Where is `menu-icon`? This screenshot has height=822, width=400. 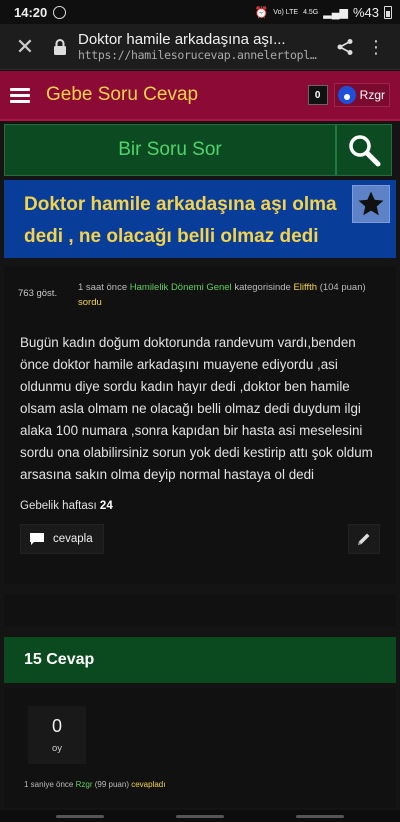
menu-icon is located at coordinates (20, 95).